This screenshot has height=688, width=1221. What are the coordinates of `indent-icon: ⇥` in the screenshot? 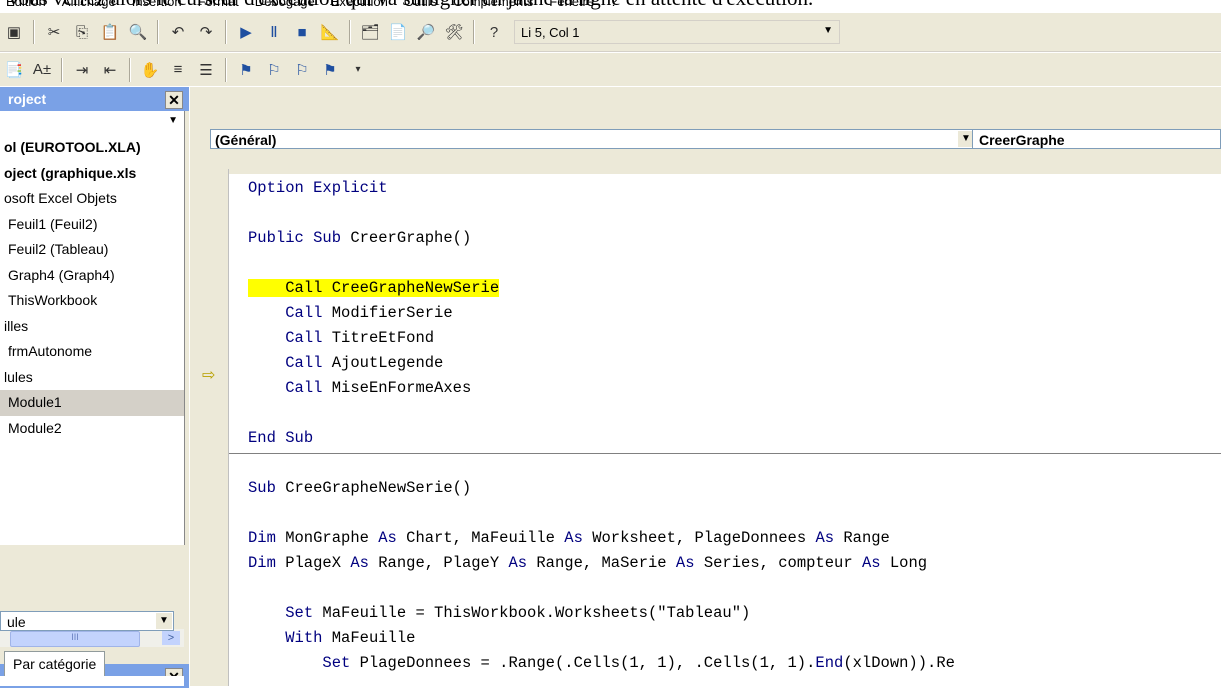 It's located at (82, 70).